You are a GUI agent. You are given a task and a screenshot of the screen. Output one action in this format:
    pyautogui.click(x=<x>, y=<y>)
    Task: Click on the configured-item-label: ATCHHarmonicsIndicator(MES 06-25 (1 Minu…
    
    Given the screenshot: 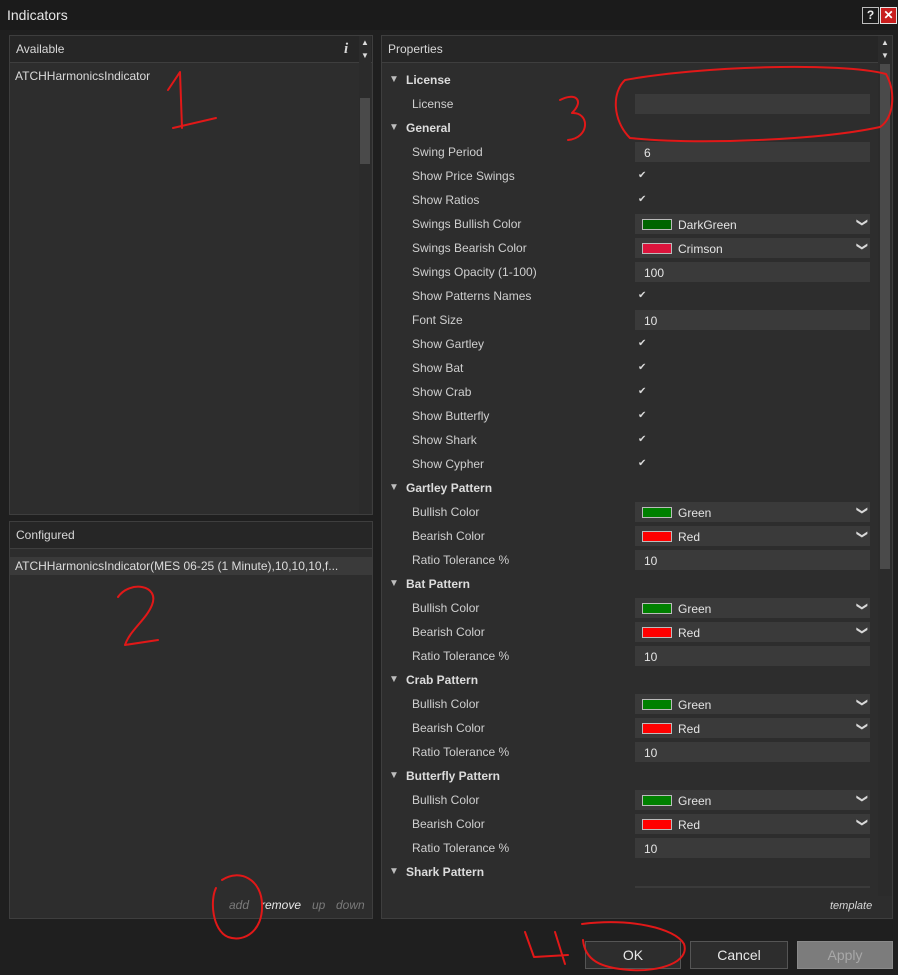 What is the action you would take?
    pyautogui.click(x=177, y=566)
    